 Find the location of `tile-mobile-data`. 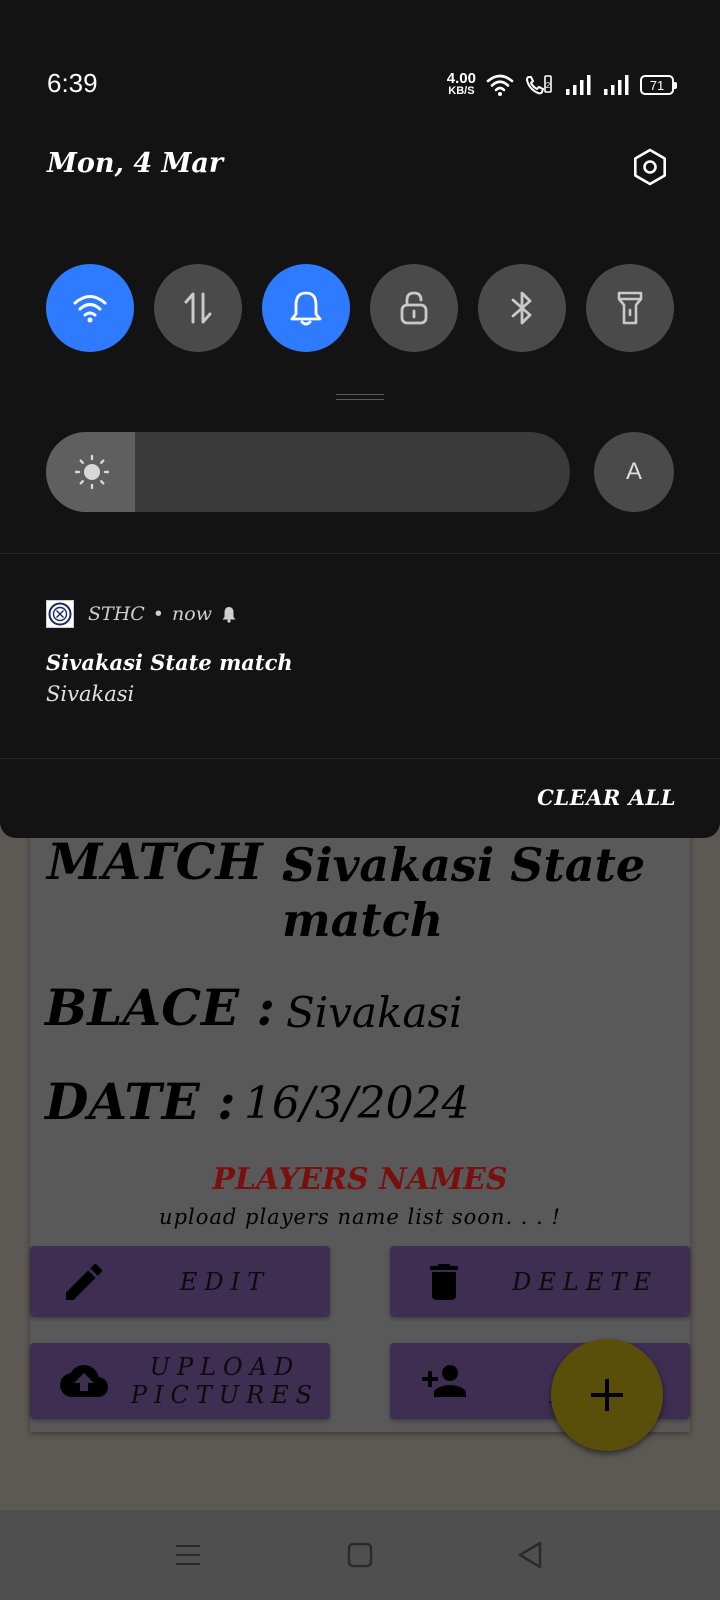

tile-mobile-data is located at coordinates (198, 308).